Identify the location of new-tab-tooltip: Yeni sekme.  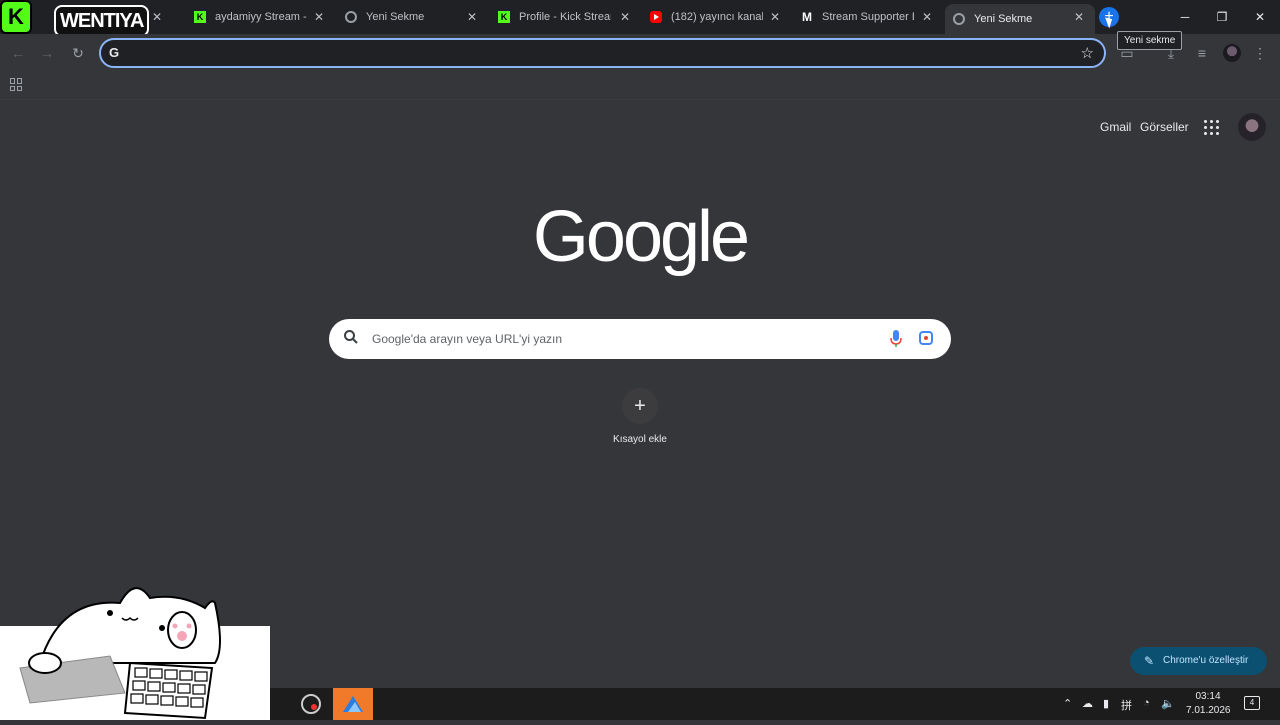
(1150, 40).